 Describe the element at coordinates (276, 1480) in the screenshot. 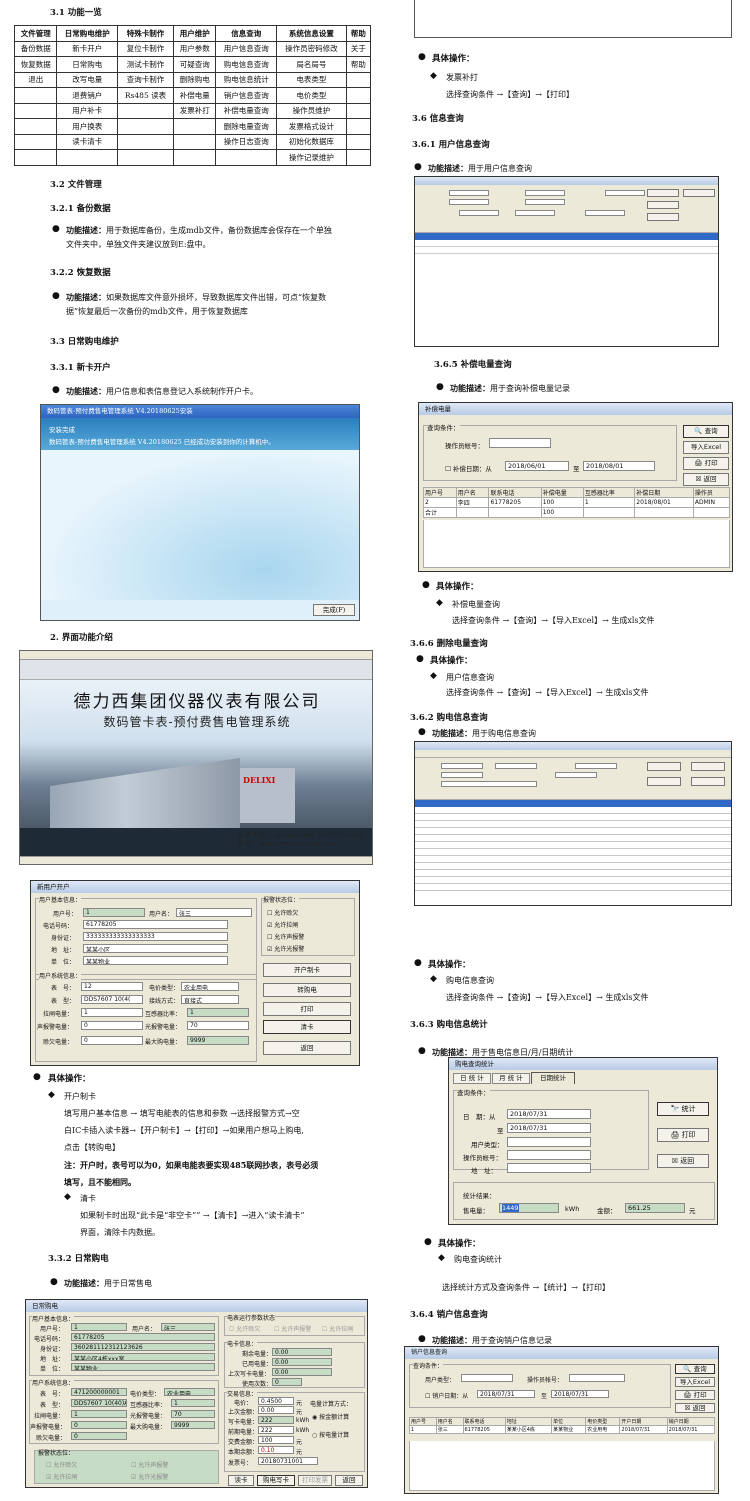

I see `write-card-button: 购电写卡` at that location.